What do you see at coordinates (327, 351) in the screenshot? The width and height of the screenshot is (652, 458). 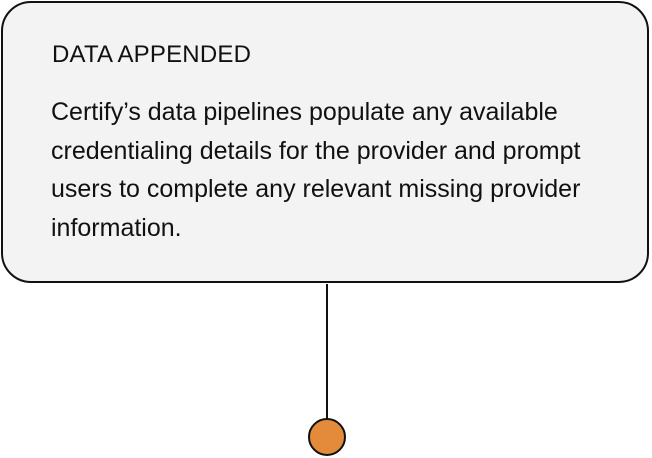 I see `connector-line` at bounding box center [327, 351].